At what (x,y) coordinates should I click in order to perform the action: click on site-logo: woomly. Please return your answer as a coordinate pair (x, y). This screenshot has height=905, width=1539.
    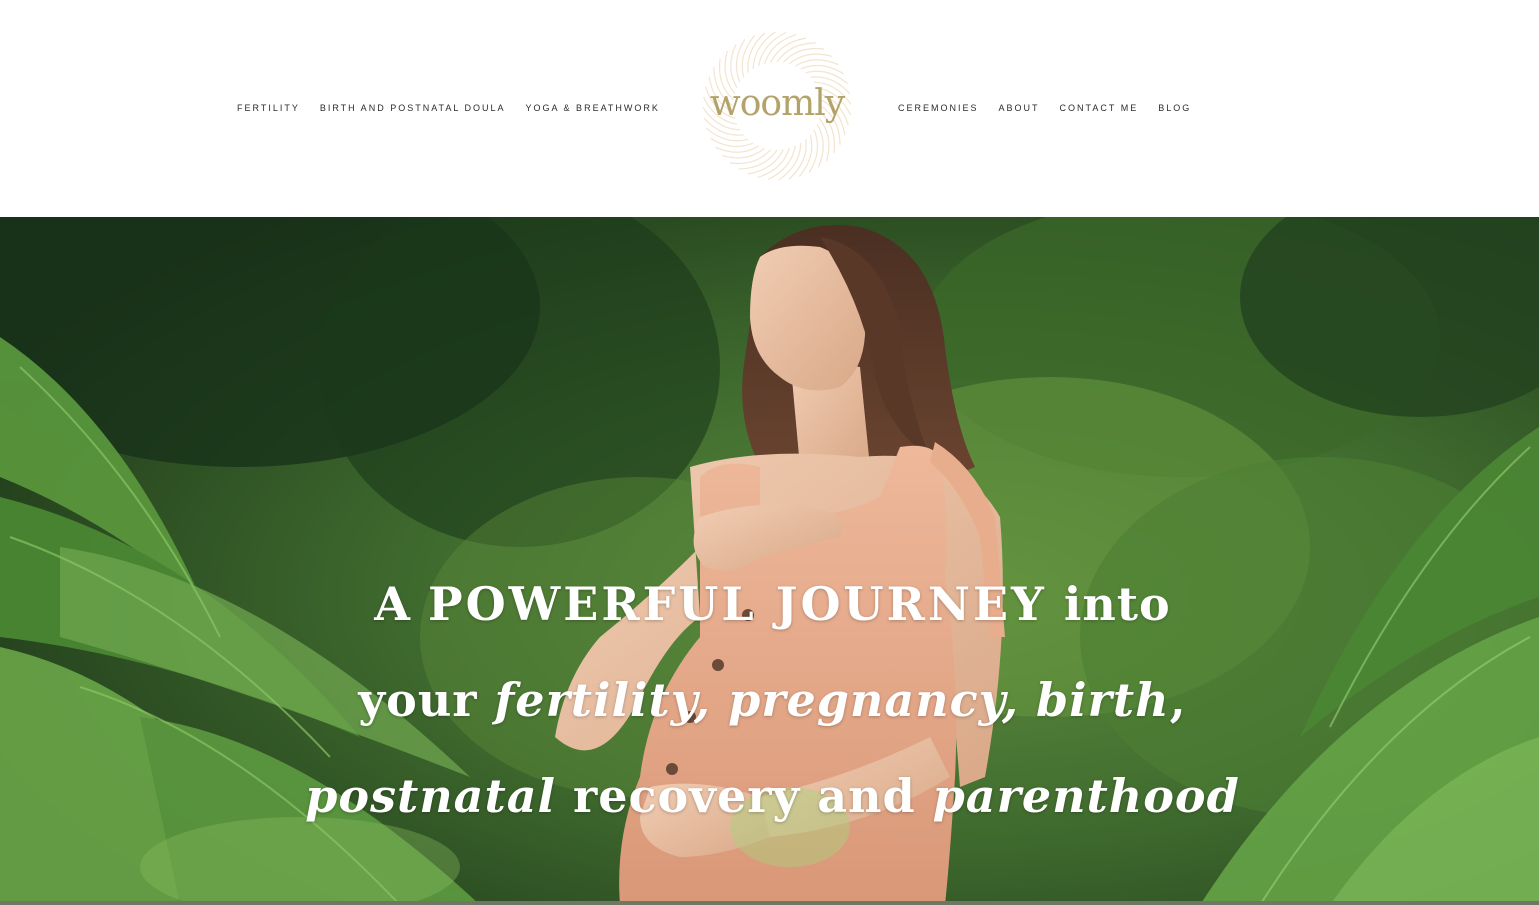
    Looking at the image, I should click on (777, 106).